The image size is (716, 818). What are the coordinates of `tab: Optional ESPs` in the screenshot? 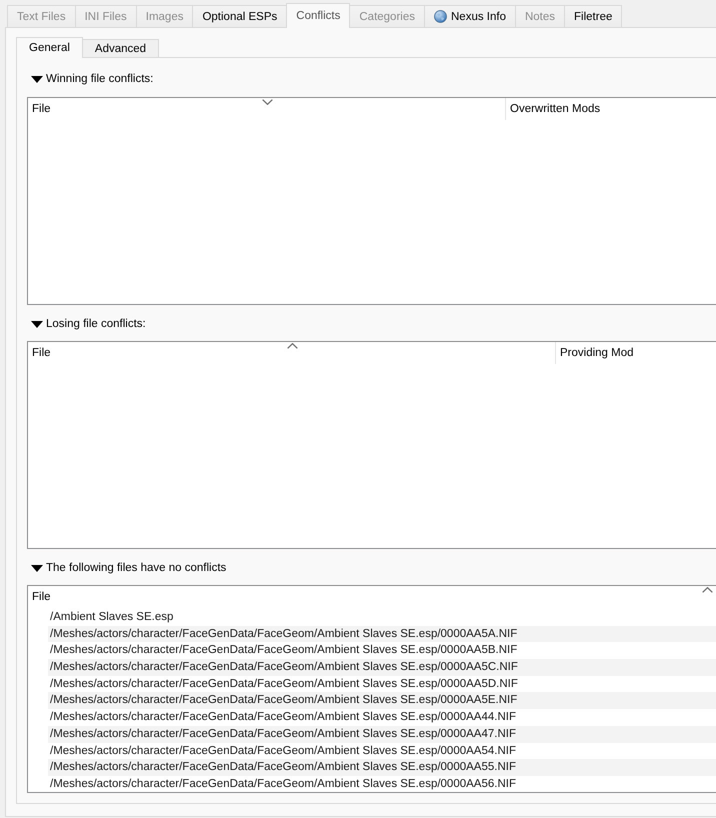 It's located at (240, 16).